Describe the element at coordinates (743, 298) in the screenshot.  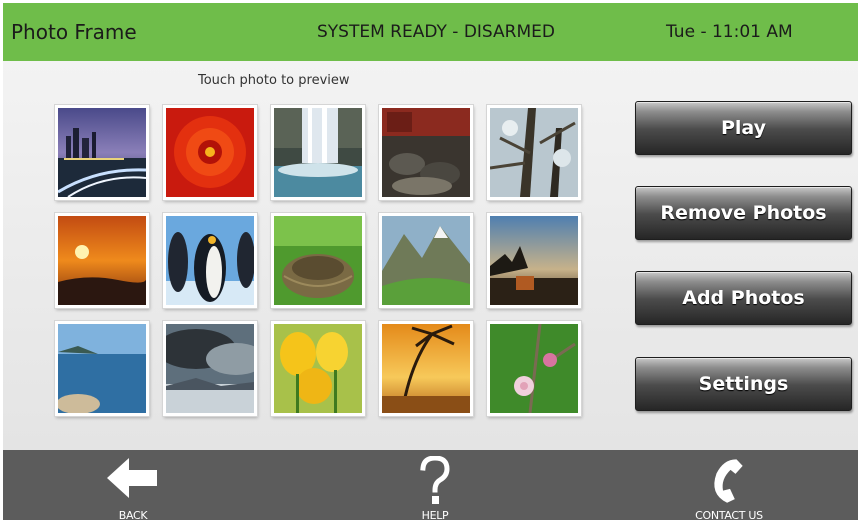
I see `add-photos-button: Add Photos` at that location.